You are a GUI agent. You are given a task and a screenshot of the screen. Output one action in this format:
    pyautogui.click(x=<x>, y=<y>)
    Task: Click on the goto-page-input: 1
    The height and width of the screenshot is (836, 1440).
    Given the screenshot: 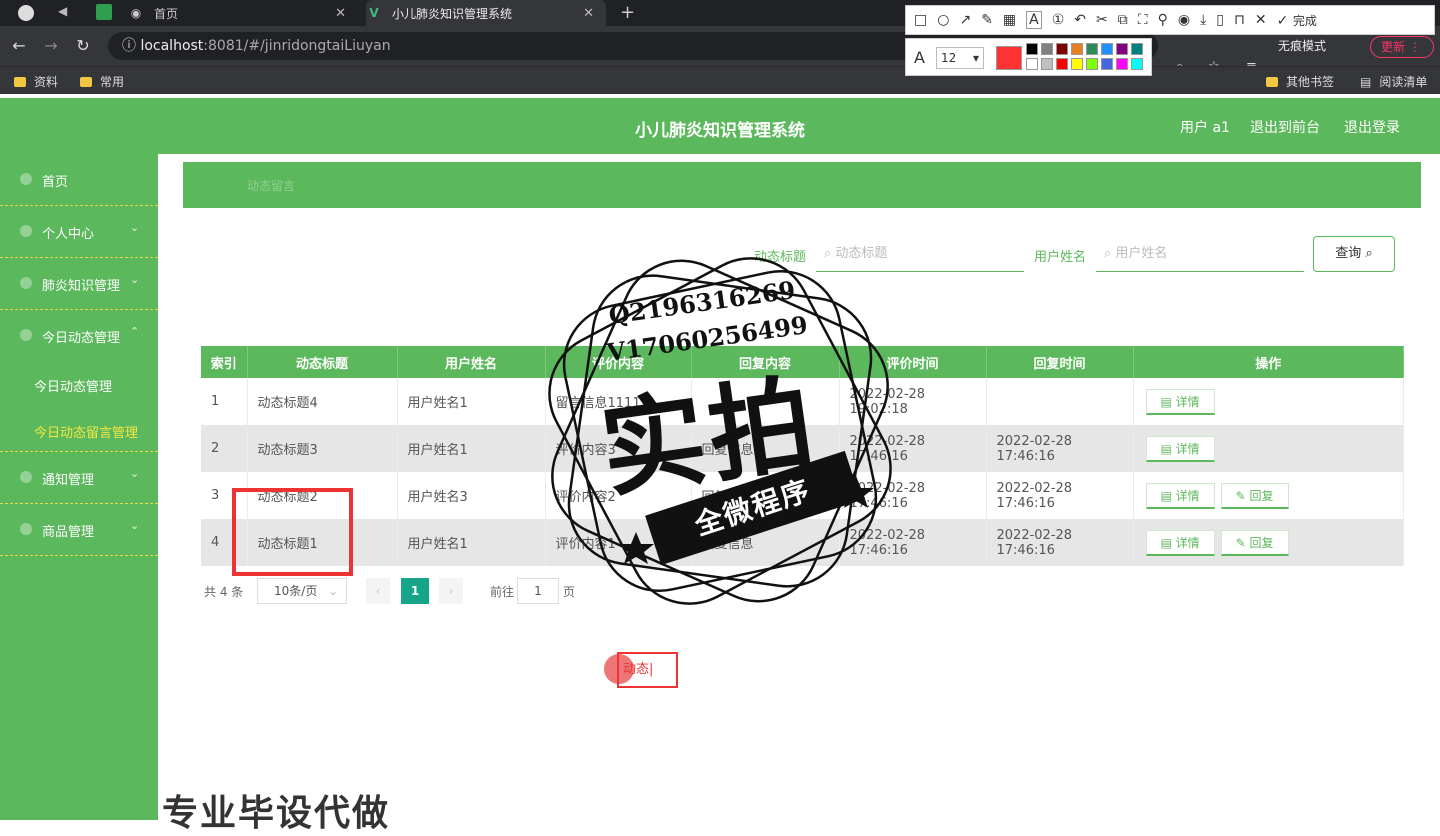 What is the action you would take?
    pyautogui.click(x=538, y=591)
    